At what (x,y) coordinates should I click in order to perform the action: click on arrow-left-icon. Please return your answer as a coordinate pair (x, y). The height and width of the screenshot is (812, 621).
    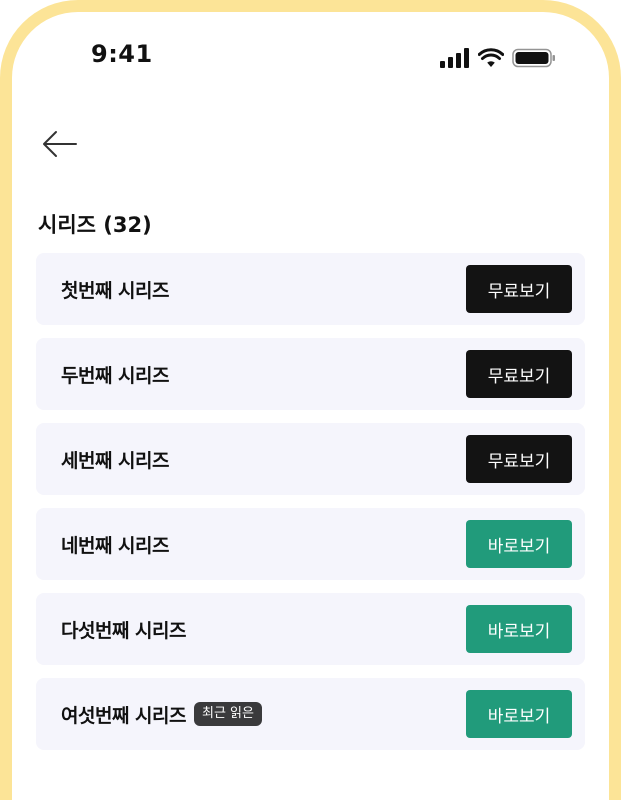
    Looking at the image, I should click on (60, 144).